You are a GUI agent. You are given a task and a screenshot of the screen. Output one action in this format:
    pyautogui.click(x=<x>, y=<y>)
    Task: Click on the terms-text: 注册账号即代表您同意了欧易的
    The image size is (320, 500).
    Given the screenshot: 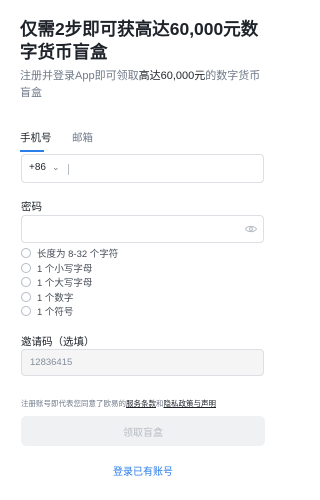 What is the action you would take?
    pyautogui.click(x=73, y=403)
    